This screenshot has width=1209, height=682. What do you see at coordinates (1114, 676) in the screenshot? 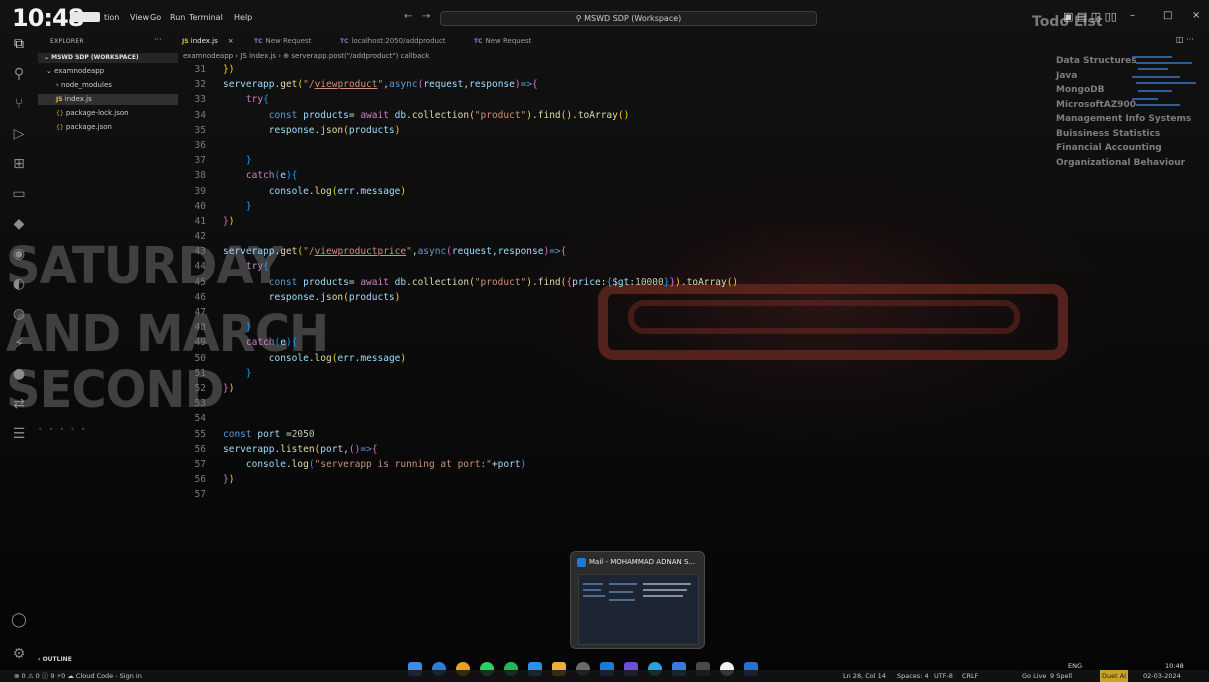
I see `status-duet-ai: Duet AI` at bounding box center [1114, 676].